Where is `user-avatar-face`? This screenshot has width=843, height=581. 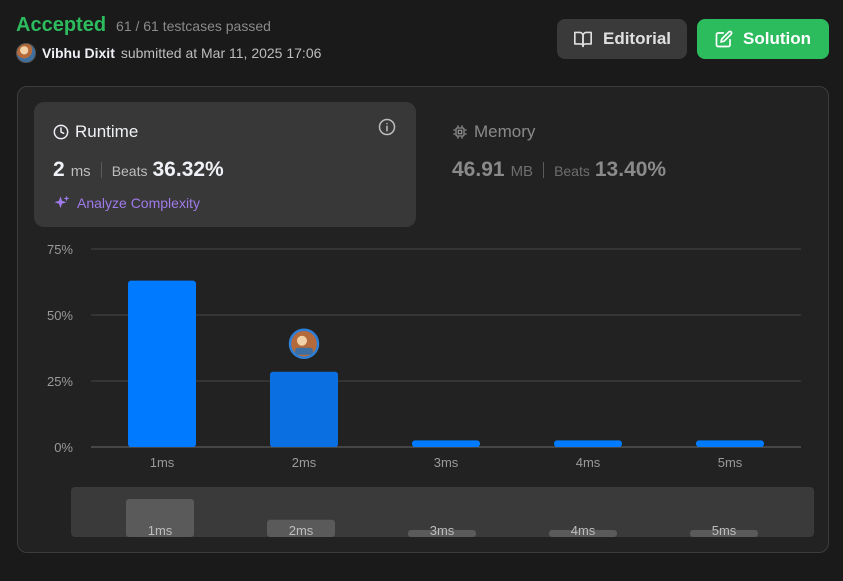 user-avatar-face is located at coordinates (302, 340).